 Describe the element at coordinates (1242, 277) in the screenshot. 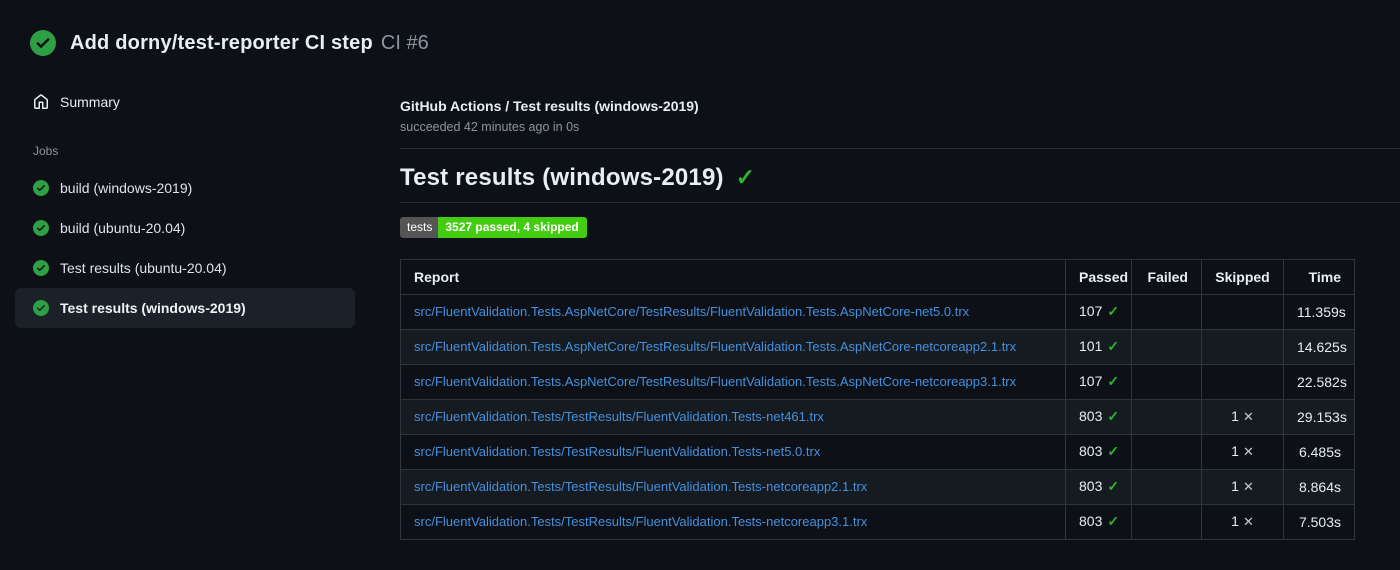

I see `column-header-skipped: Skipped` at that location.